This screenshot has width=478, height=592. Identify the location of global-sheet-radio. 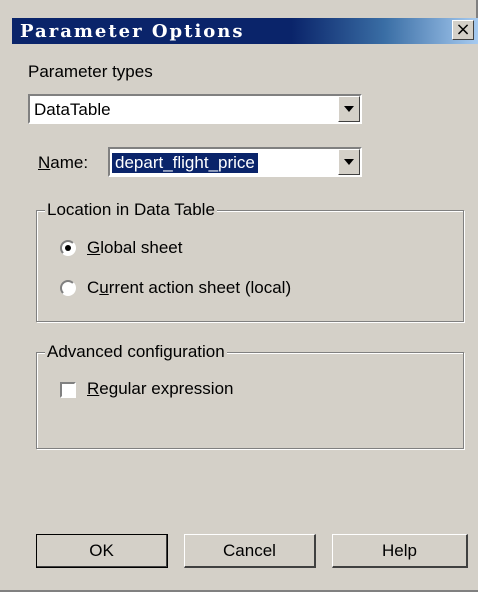
(68, 248).